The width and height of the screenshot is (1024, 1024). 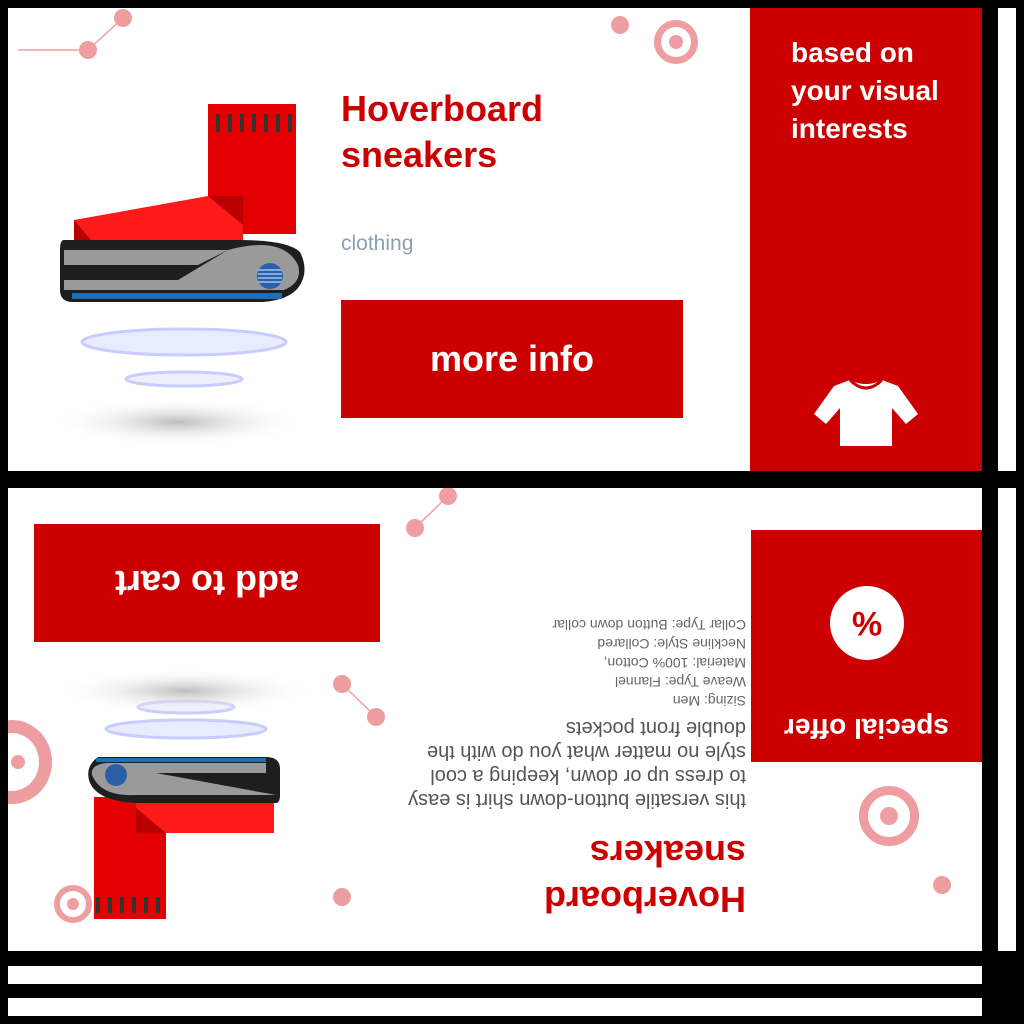 I want to click on add-to-cart-button: add to cart, so click(x=207, y=583).